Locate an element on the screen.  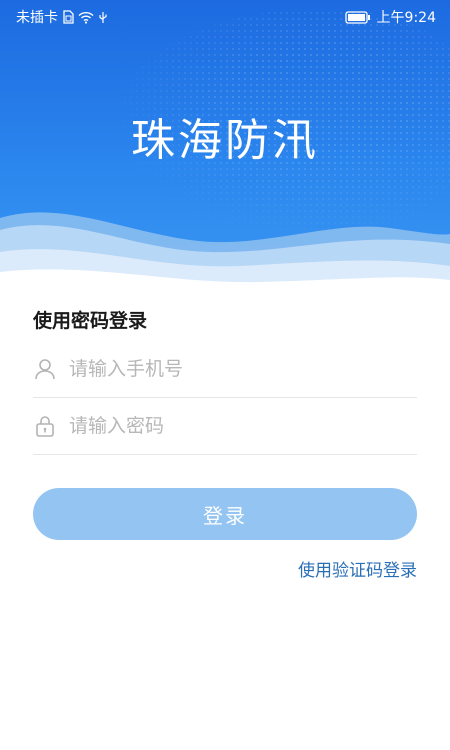
phone-input is located at coordinates (229, 369).